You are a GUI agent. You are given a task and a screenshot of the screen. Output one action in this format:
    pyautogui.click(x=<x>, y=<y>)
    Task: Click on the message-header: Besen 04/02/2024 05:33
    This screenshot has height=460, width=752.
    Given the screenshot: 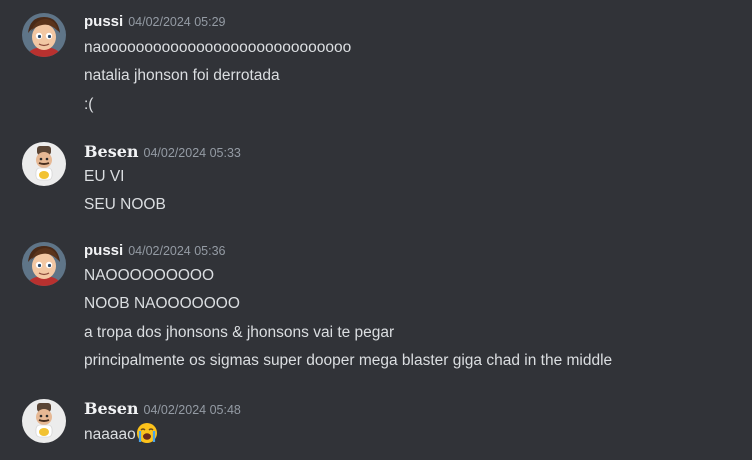 What is the action you would take?
    pyautogui.click(x=162, y=152)
    